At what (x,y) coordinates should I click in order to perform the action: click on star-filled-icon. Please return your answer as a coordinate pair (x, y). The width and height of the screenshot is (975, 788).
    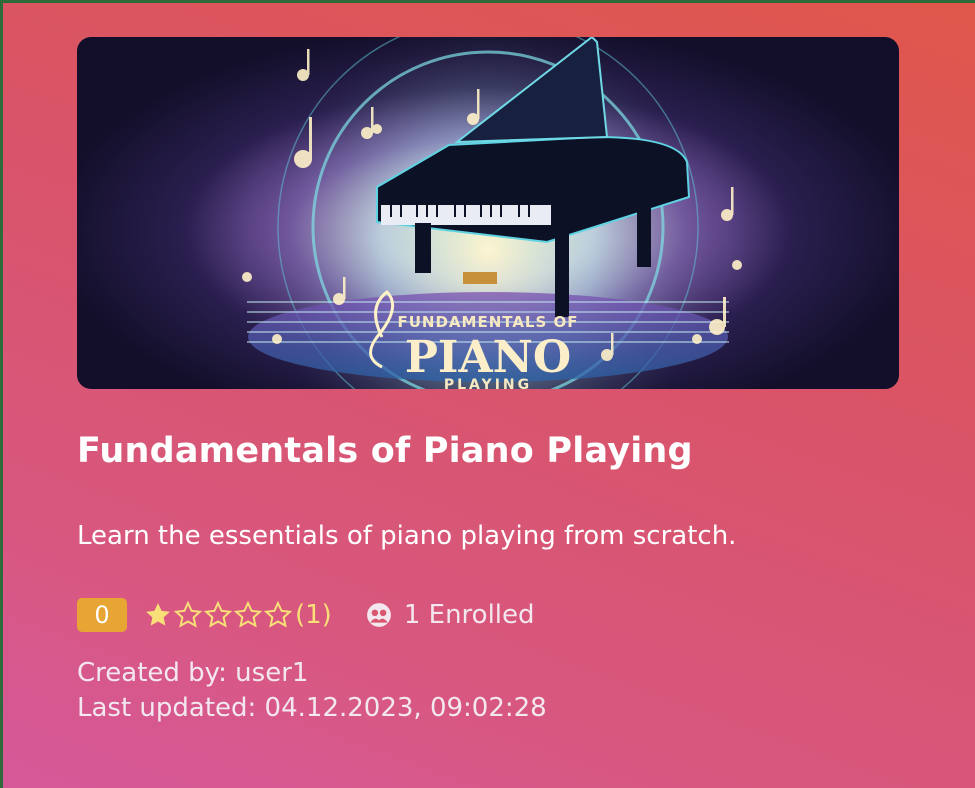
    Looking at the image, I should click on (158, 614).